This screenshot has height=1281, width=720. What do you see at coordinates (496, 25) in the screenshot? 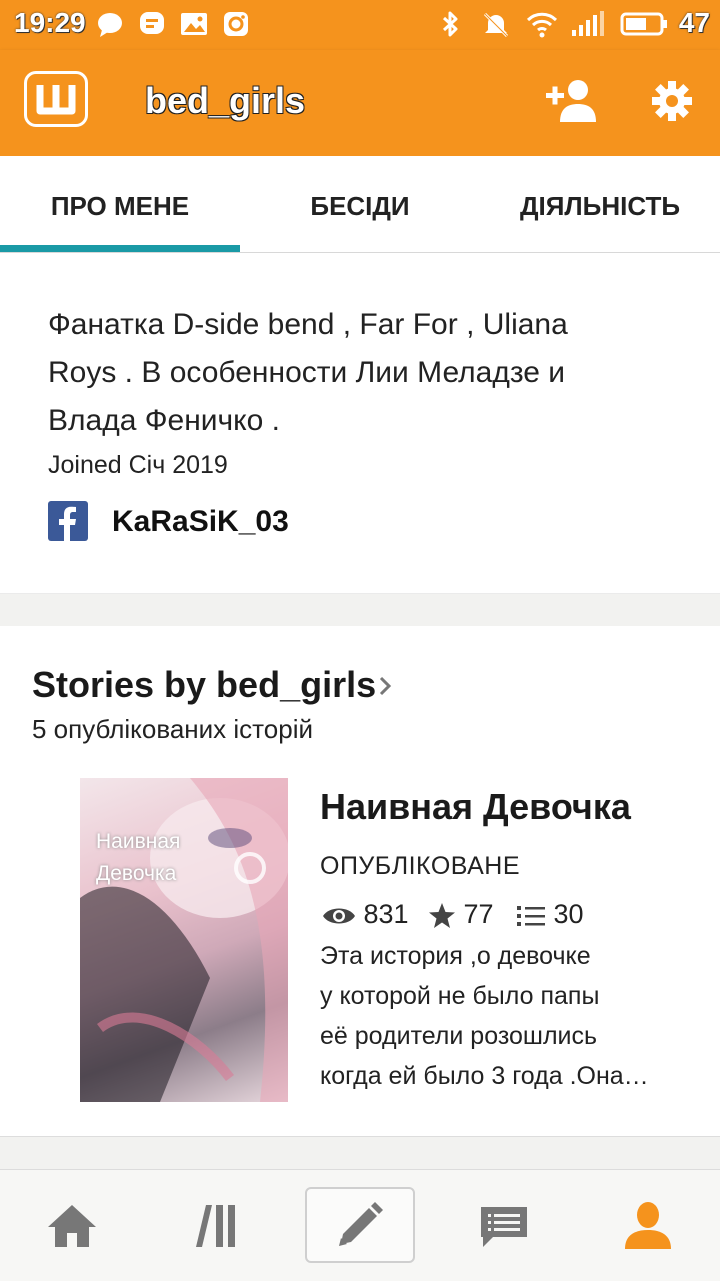
I see `mute-icon` at bounding box center [496, 25].